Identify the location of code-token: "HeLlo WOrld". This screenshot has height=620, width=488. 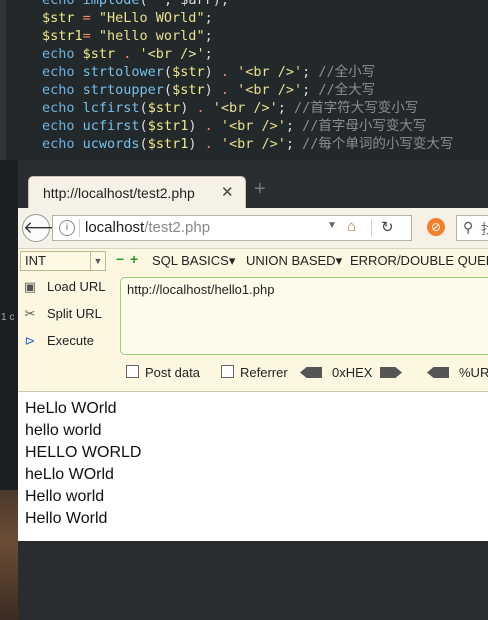
(151, 18).